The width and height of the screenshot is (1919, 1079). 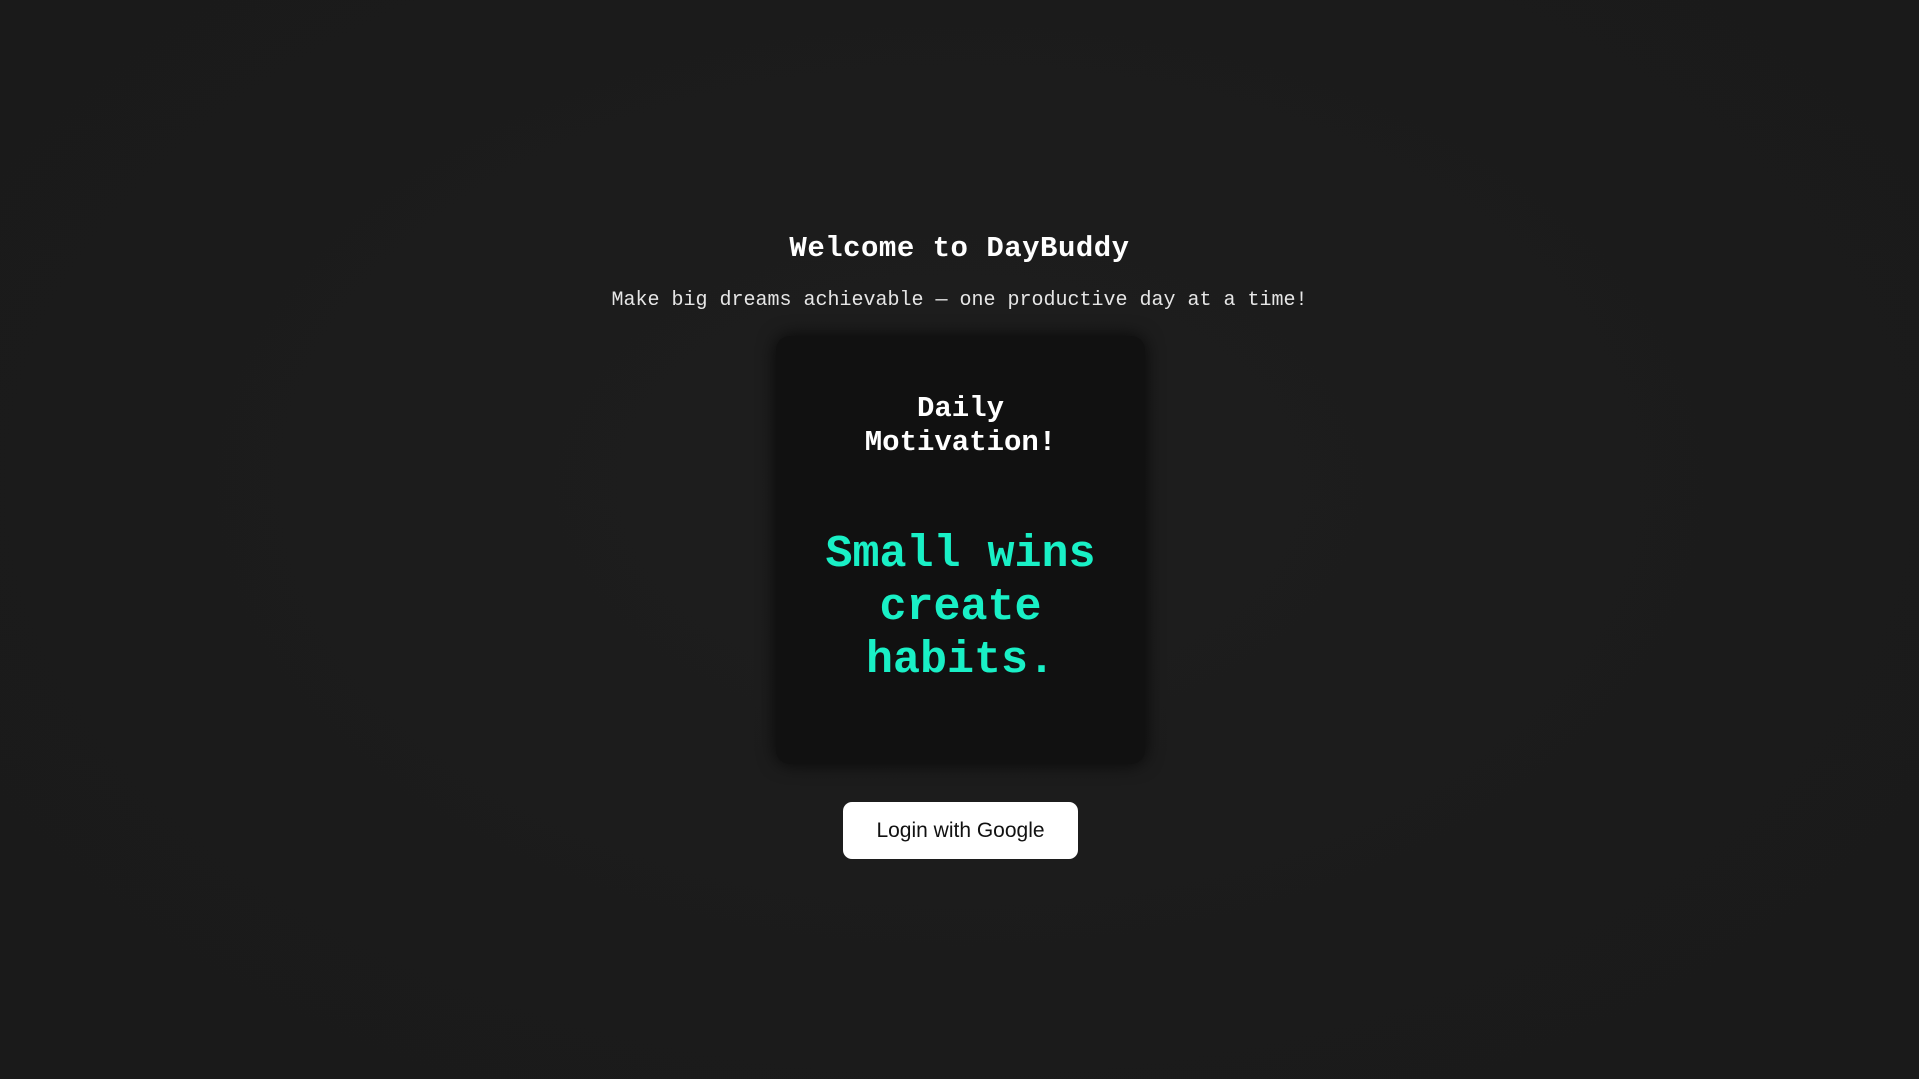 What do you see at coordinates (960, 425) in the screenshot?
I see `motivation-card-heading: Daily Motivation!` at bounding box center [960, 425].